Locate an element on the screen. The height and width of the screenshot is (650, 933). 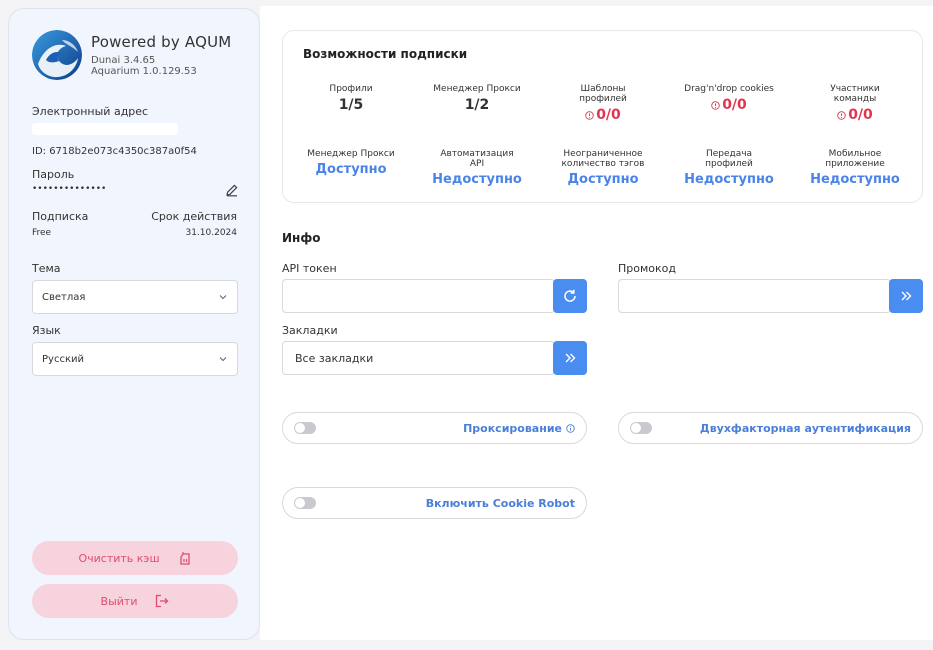
bookmarks-input: Все закладки is located at coordinates (418, 358).